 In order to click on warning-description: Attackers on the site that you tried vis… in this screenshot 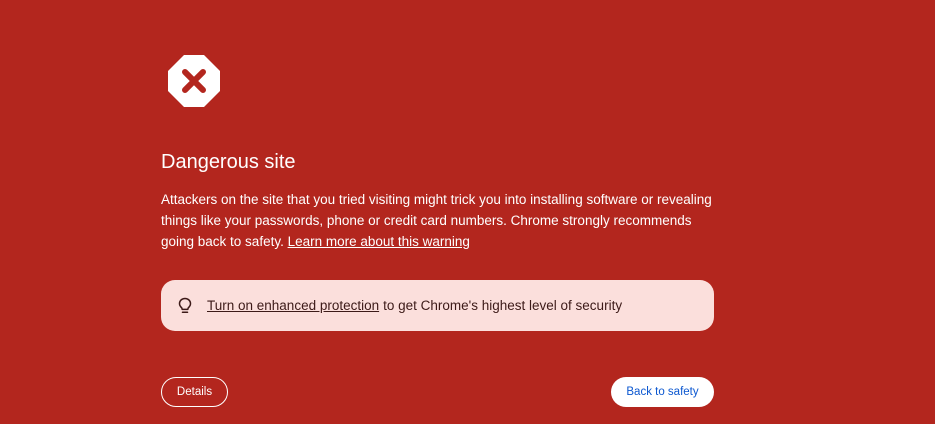, I will do `click(441, 220)`.